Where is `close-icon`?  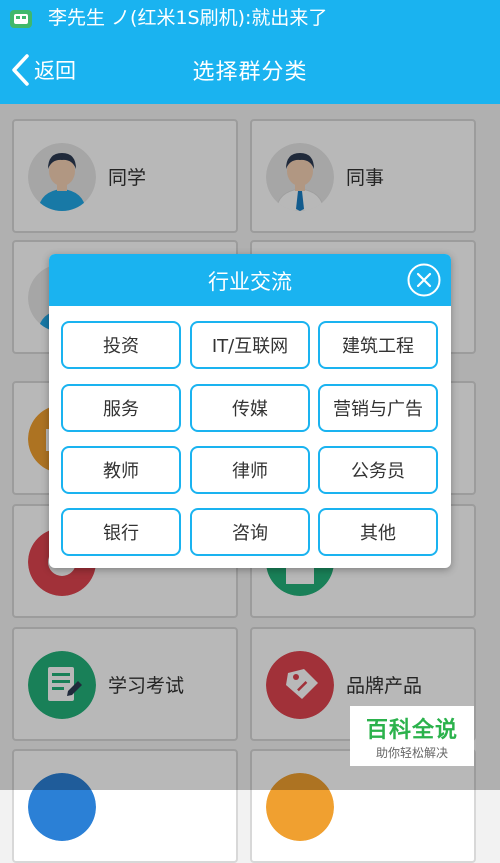 close-icon is located at coordinates (424, 280).